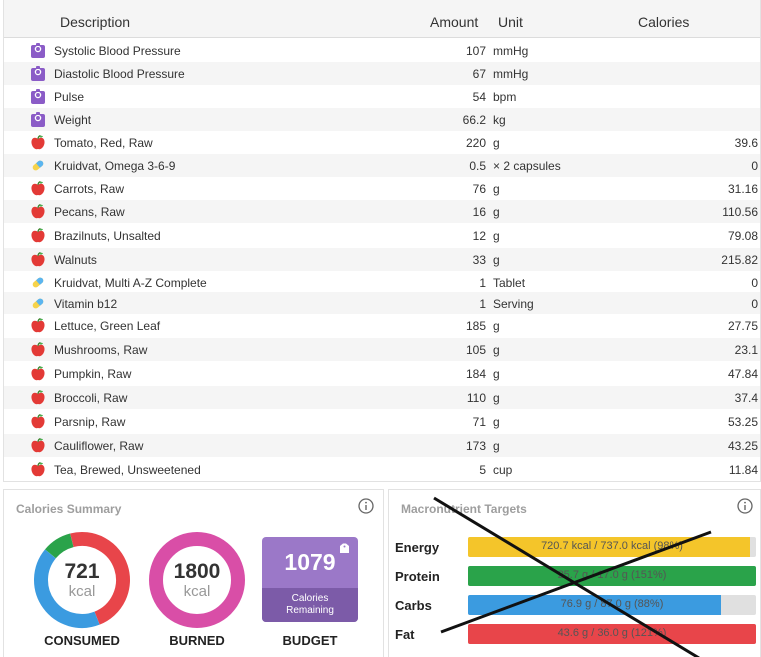 This screenshot has height=657, width=761. Describe the element at coordinates (82, 571) in the screenshot. I see `consumed-value: 721` at that location.